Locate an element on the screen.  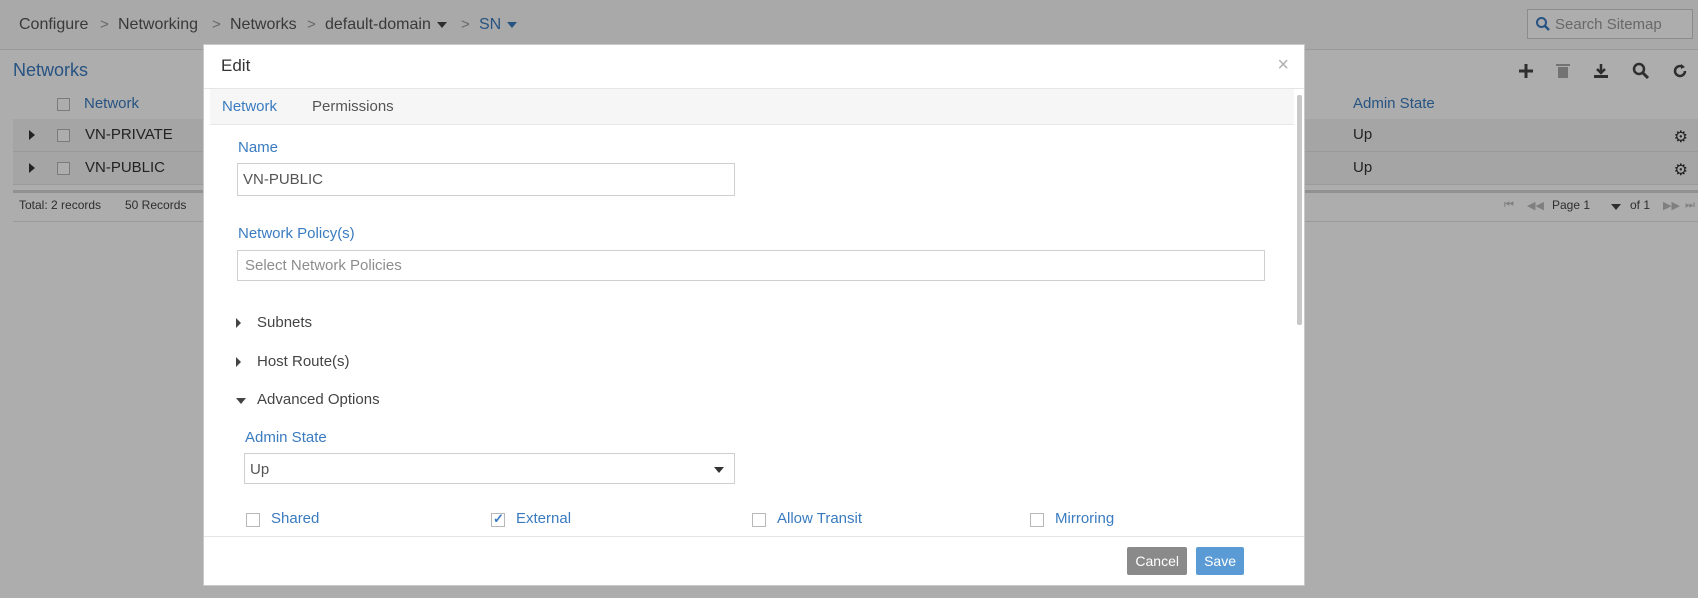
shared-checkbox is located at coordinates (253, 520).